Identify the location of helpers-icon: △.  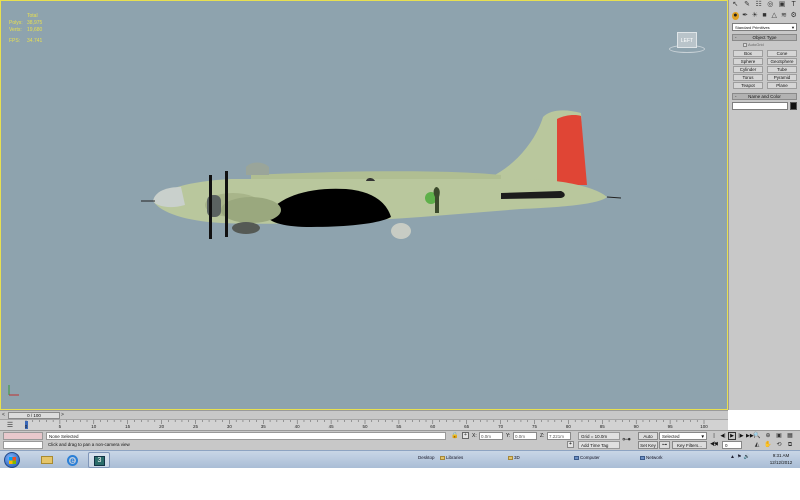
(774, 16).